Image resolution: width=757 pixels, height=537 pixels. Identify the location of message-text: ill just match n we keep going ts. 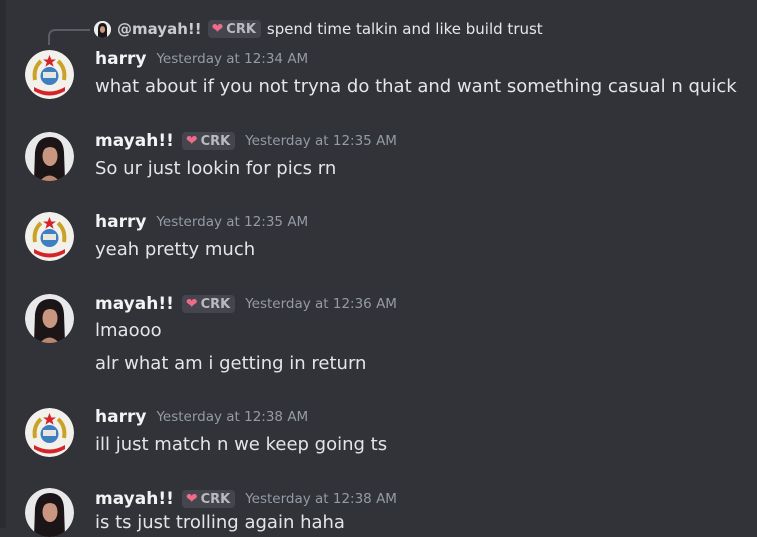
(241, 444).